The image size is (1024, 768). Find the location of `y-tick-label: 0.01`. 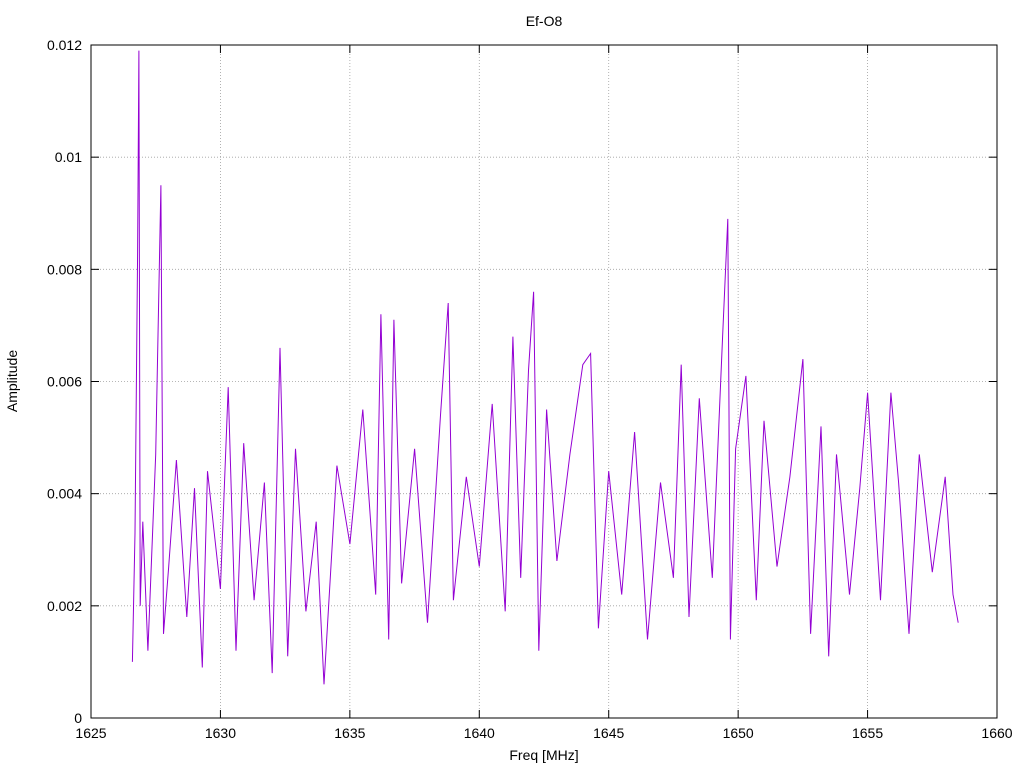

y-tick-label: 0.01 is located at coordinates (68, 157).